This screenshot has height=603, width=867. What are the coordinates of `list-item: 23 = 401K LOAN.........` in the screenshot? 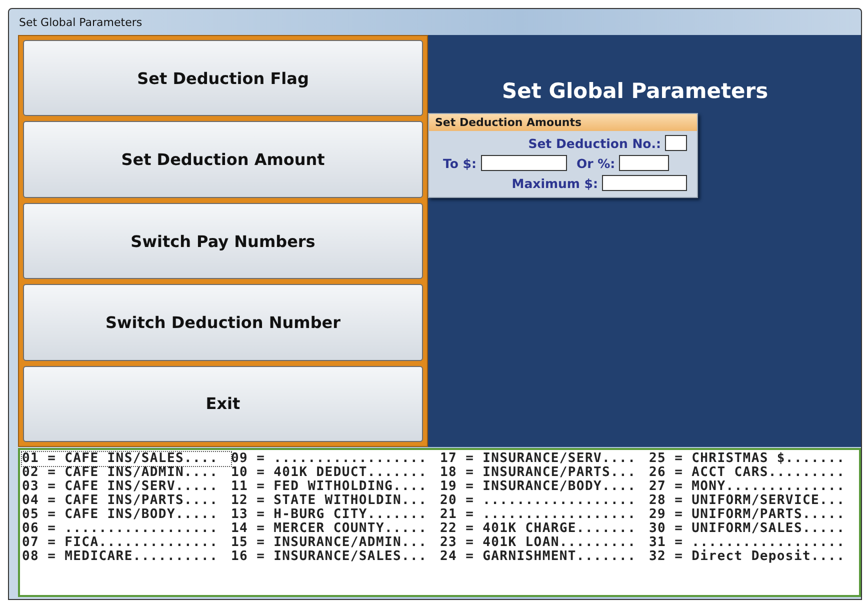 It's located at (544, 543).